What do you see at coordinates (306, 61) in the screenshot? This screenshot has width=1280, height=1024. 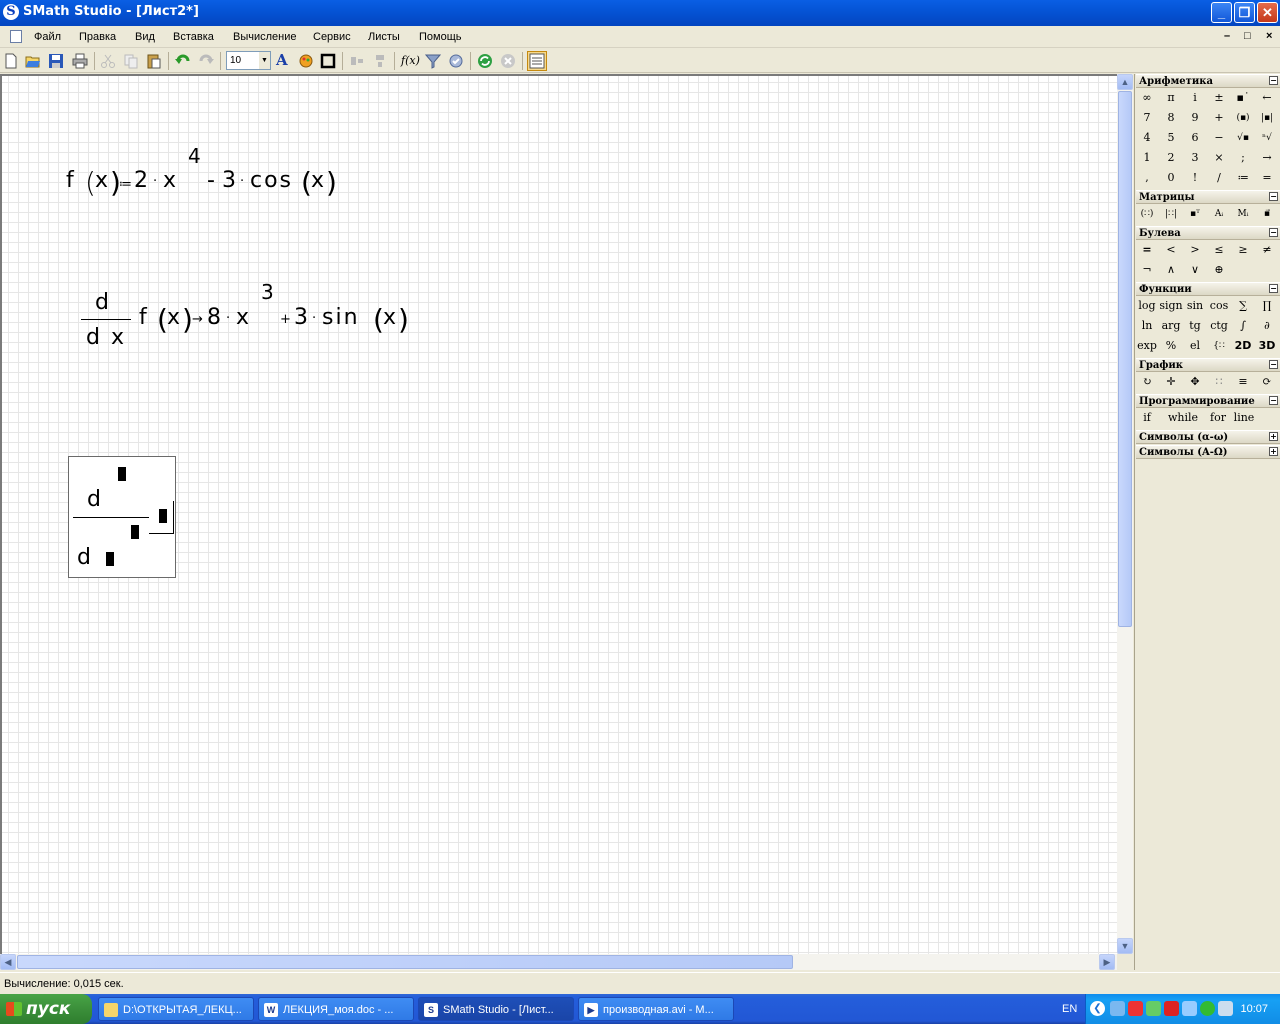 I see `color-icon` at bounding box center [306, 61].